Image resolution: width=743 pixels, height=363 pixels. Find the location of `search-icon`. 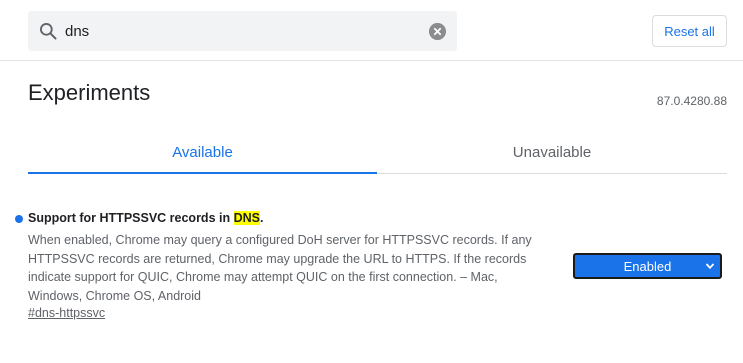

search-icon is located at coordinates (48, 31).